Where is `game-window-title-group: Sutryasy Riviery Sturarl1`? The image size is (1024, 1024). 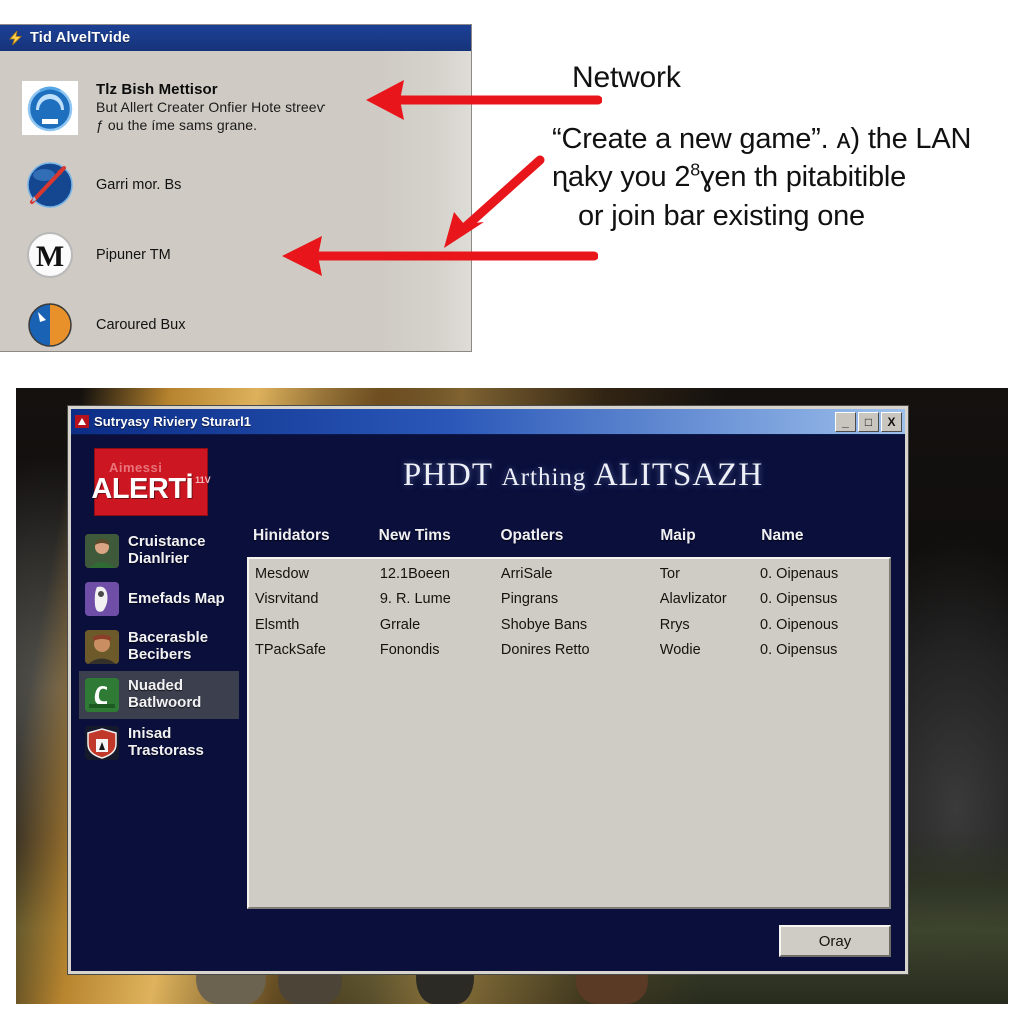
game-window-title-group: Sutryasy Riviery Sturarl1 is located at coordinates (163, 421).